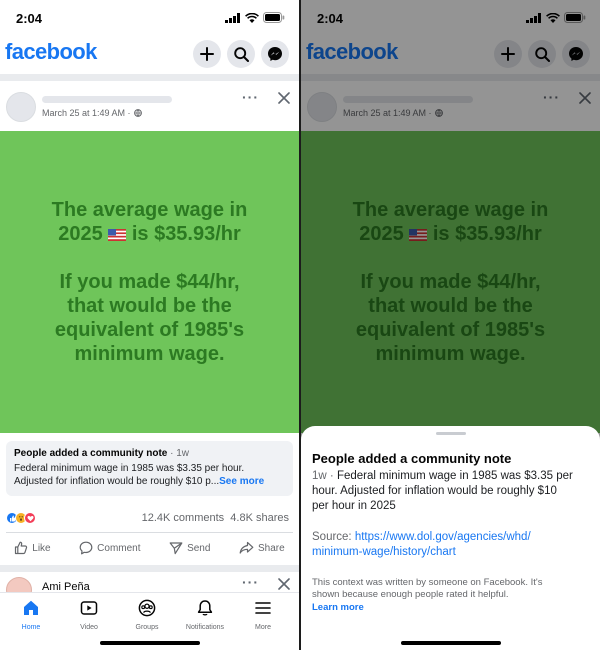 Image resolution: width=600 pixels, height=650 pixels. Describe the element at coordinates (149, 18) in the screenshot. I see `status-bar: 2:04` at that location.